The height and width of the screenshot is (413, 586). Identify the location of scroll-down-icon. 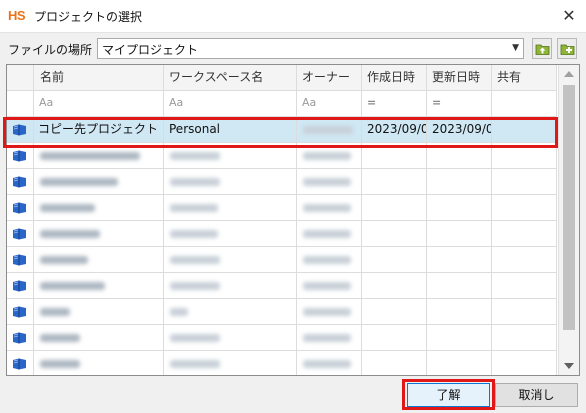
(569, 366).